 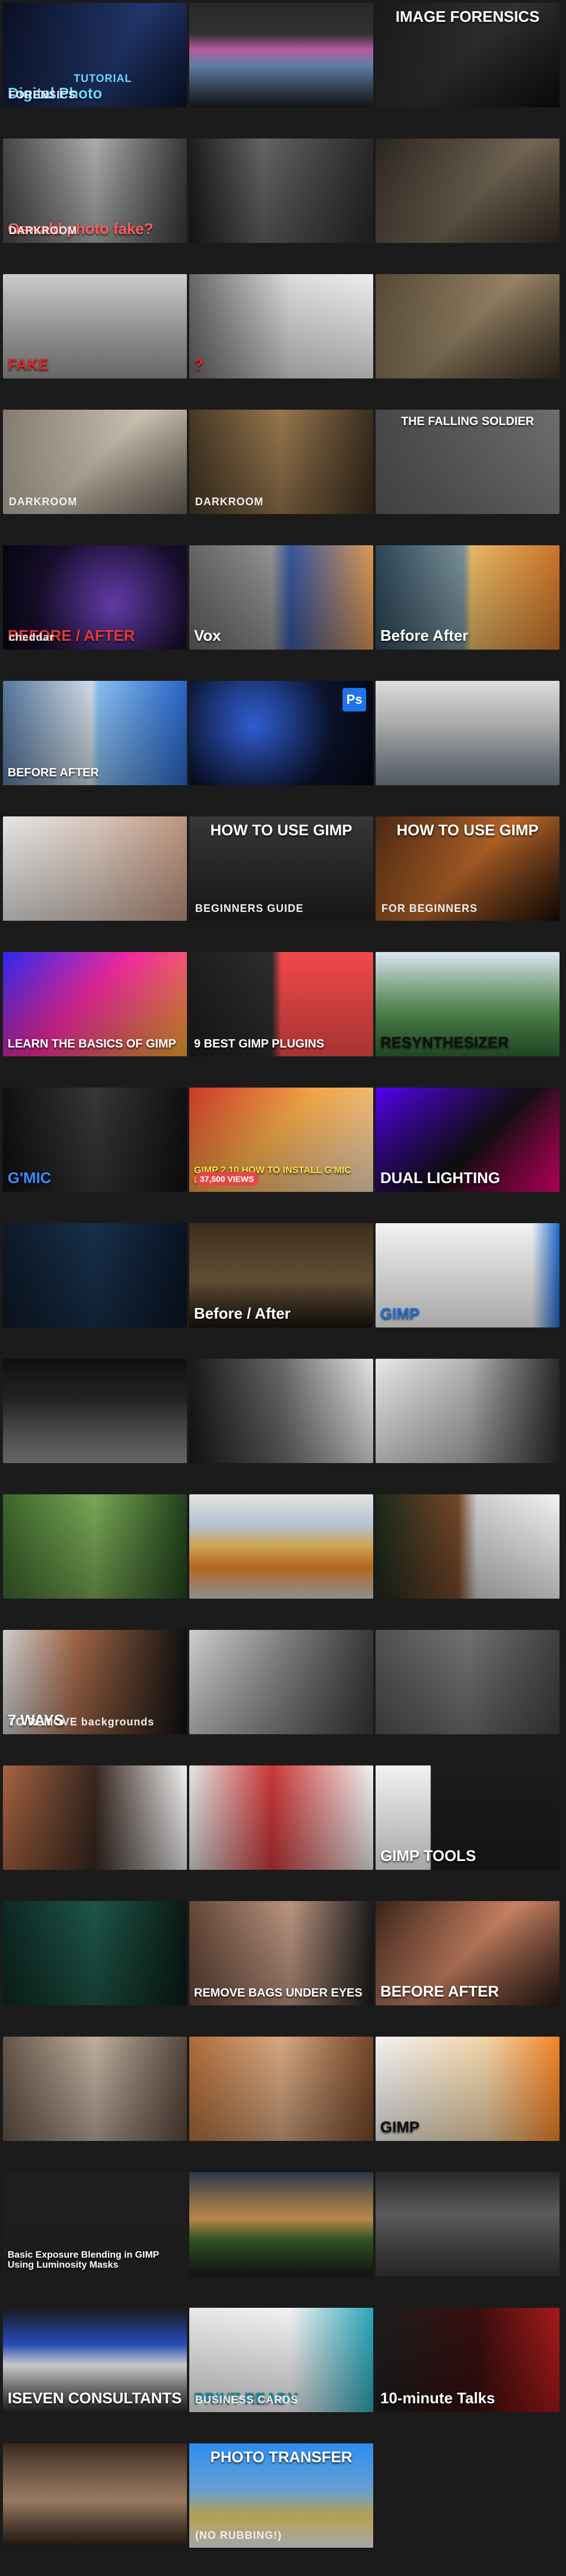 I want to click on thumbnail-title: 10-minute Talks, so click(x=438, y=2398).